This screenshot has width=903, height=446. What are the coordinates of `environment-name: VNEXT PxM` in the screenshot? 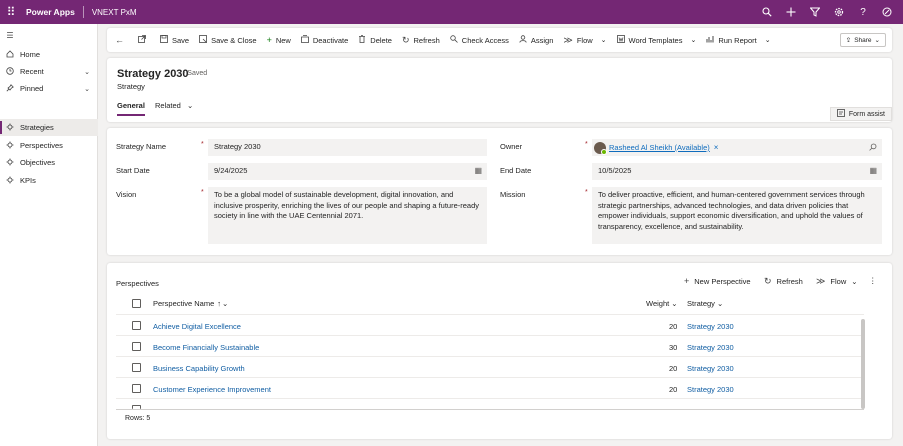 It's located at (110, 12).